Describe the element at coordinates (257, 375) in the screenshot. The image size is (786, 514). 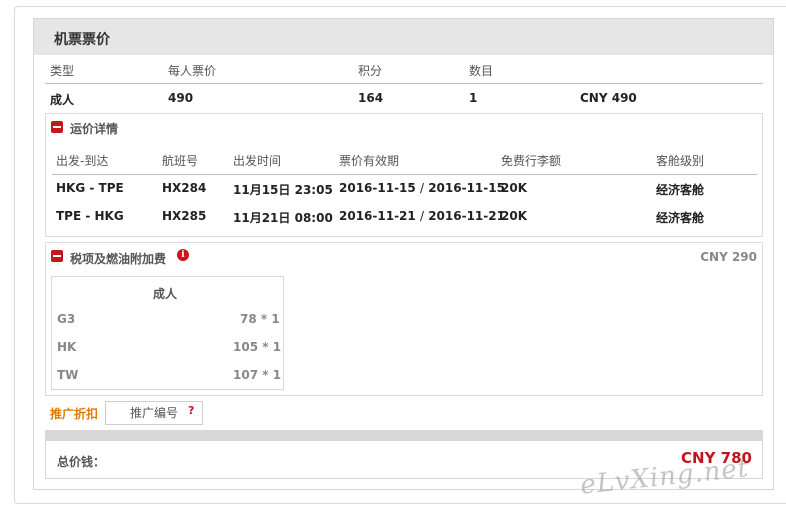
I see `tax-amount-tw: 107 * 1` at that location.